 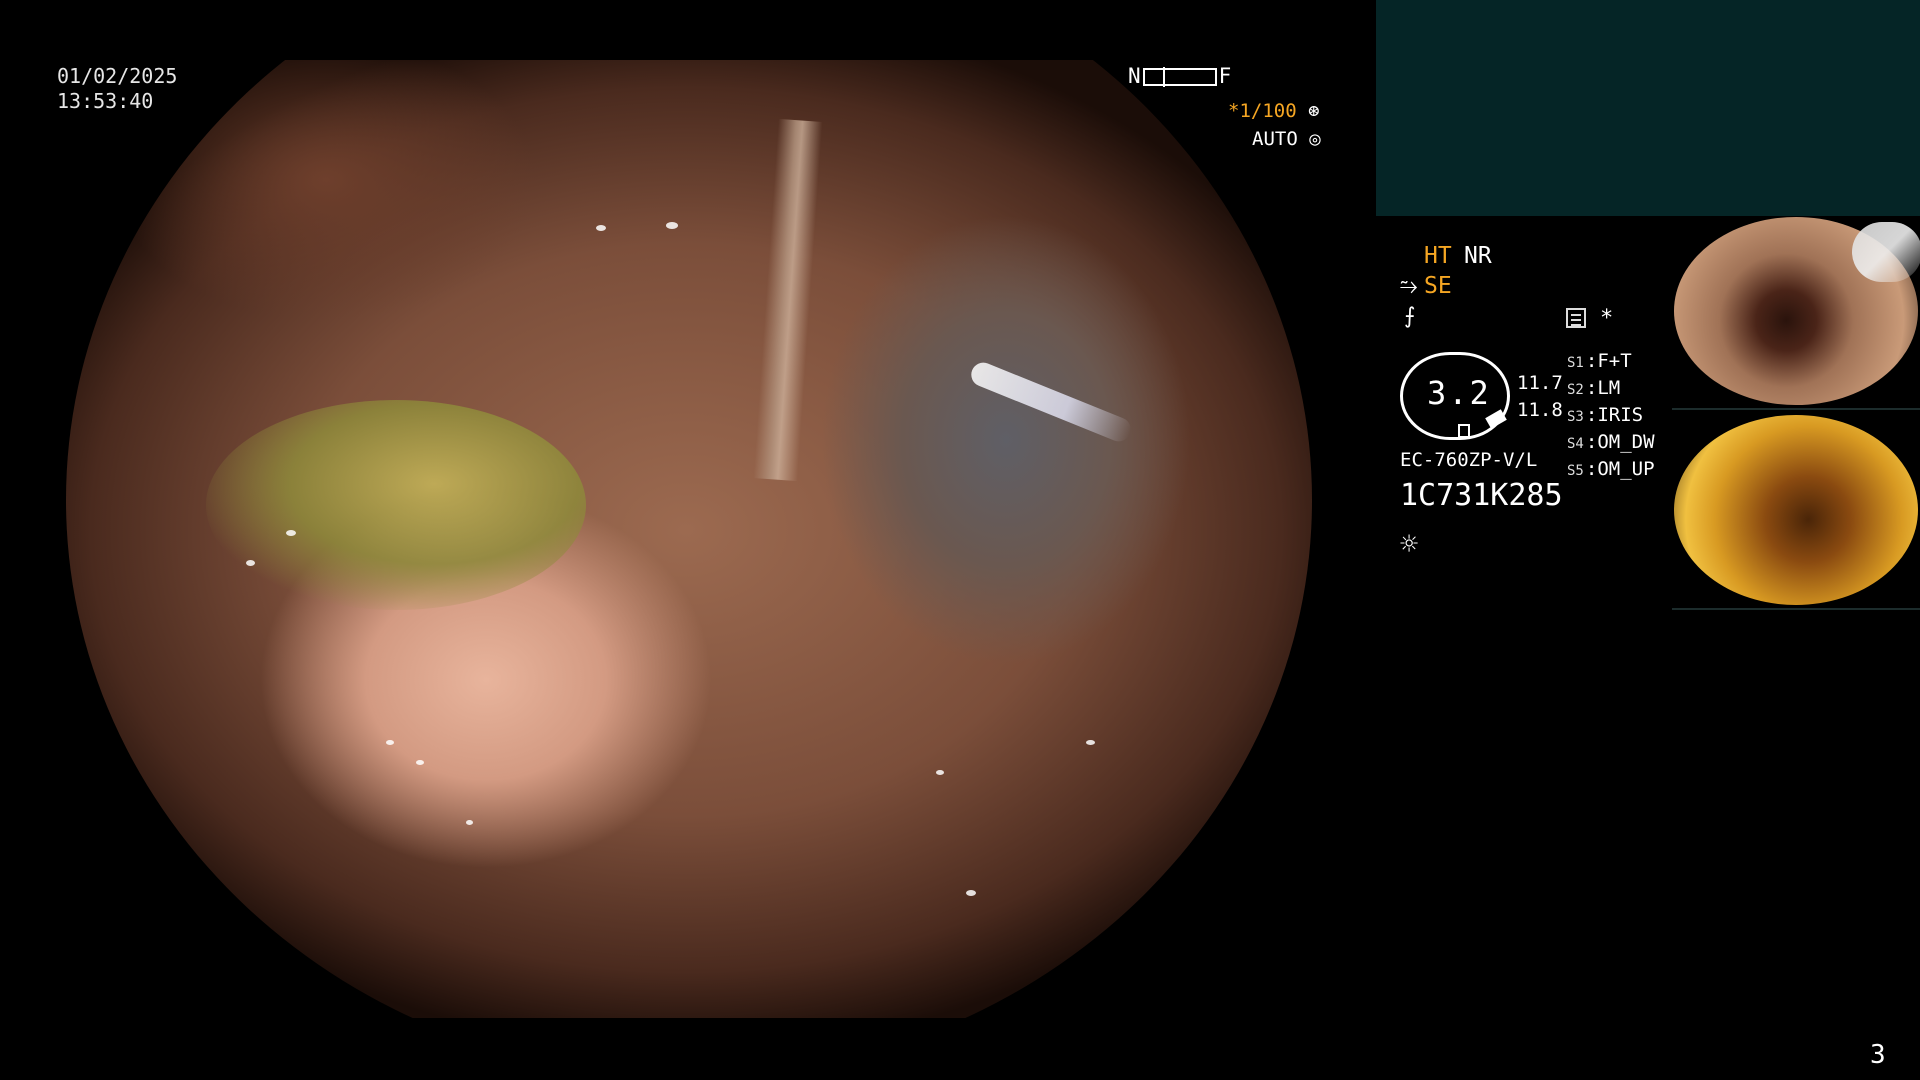 What do you see at coordinates (1469, 460) in the screenshot?
I see `scope-model: EC-760ZP-V/L` at bounding box center [1469, 460].